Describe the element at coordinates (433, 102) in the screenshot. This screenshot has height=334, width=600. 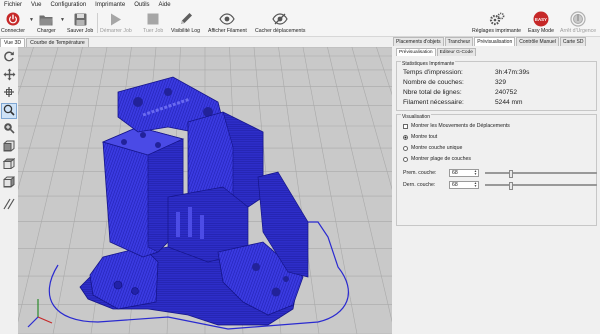
I see `stat-label: Filament nécessaire:` at that location.